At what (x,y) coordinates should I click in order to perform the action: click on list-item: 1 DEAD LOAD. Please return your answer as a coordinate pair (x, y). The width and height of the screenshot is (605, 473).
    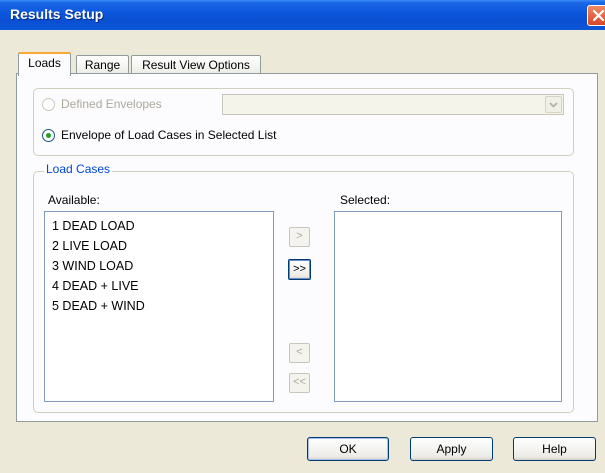
    Looking at the image, I should click on (93, 226).